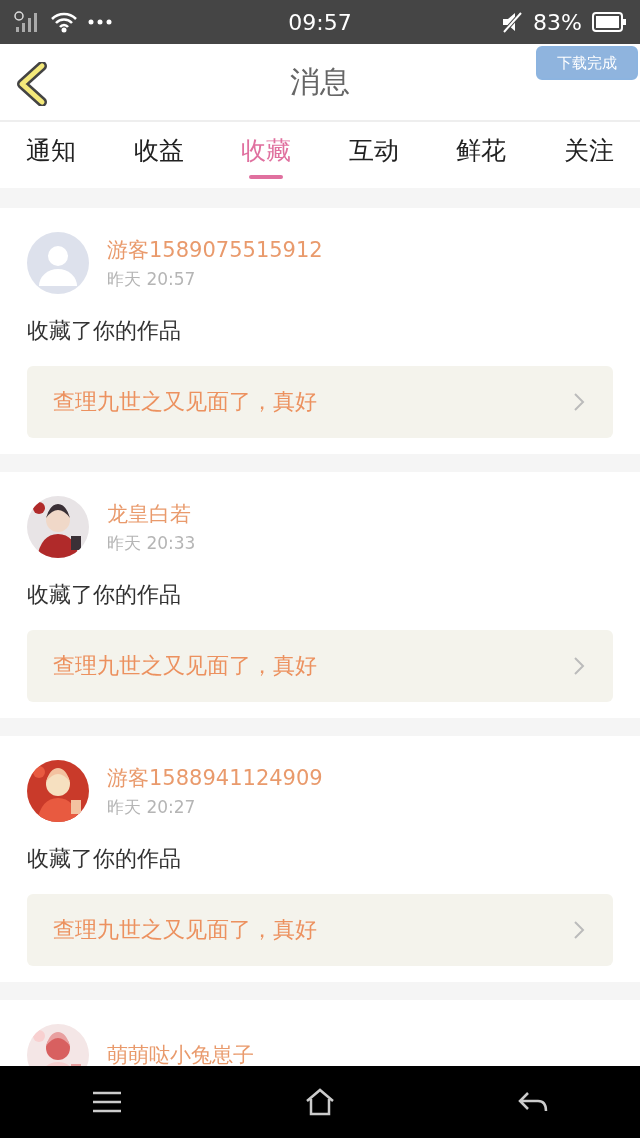  What do you see at coordinates (320, 1102) in the screenshot?
I see `home-button` at bounding box center [320, 1102].